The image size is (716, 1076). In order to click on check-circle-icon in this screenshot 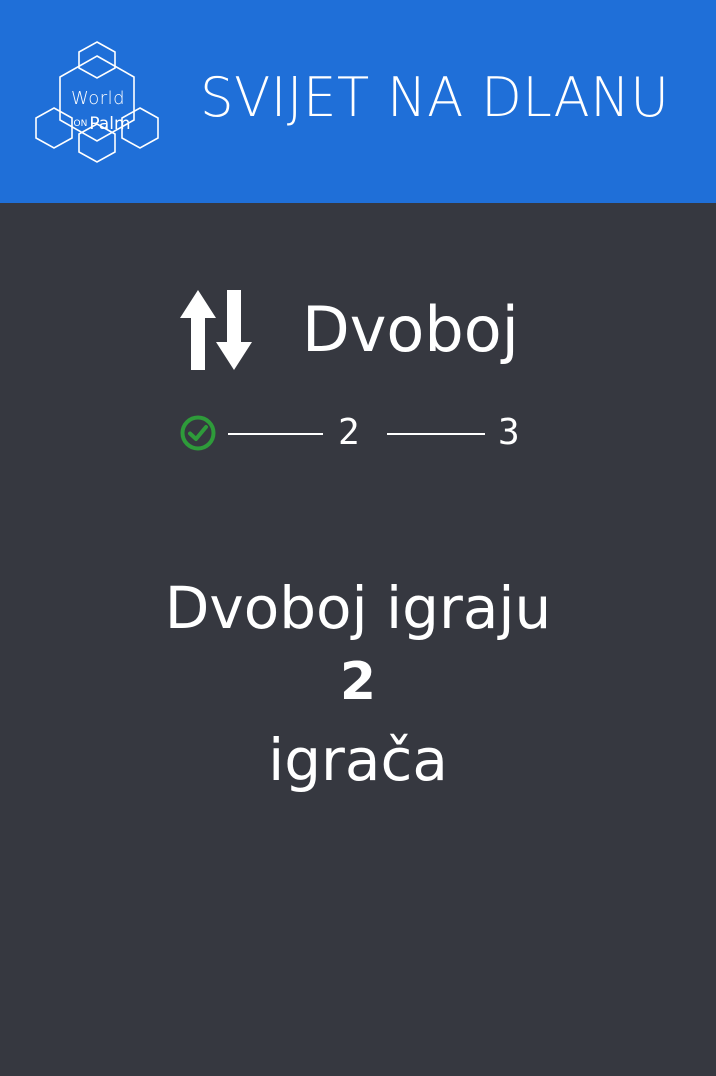, I will do `click(198, 433)`.